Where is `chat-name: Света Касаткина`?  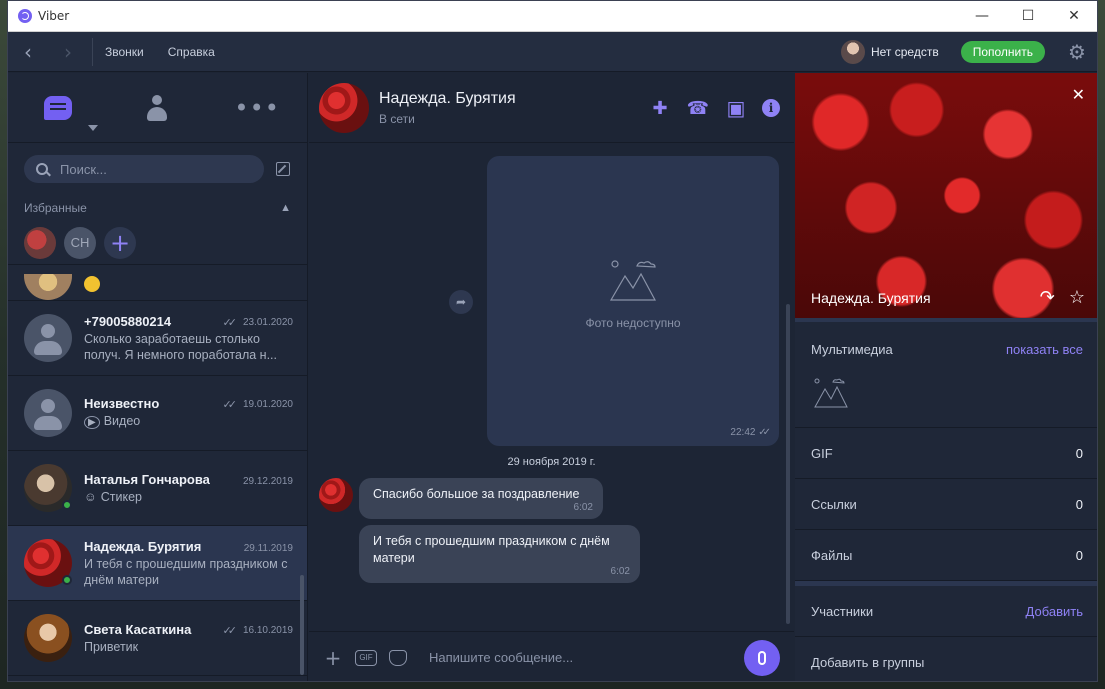
chat-name: Света Касаткина is located at coordinates (138, 629).